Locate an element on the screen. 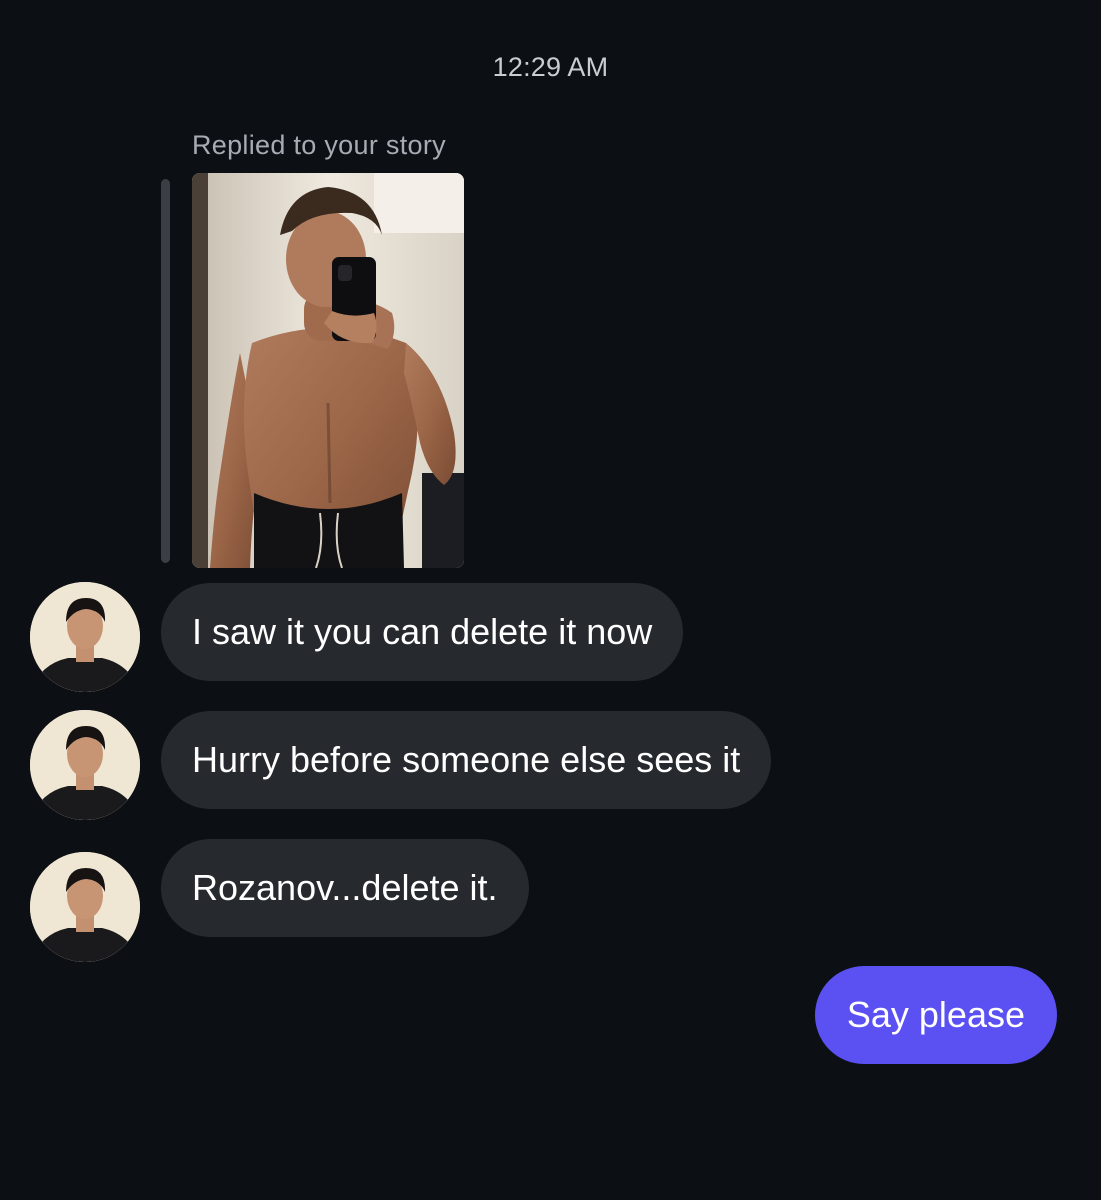 This screenshot has height=1200, width=1101. incoming-message-bubble: I saw it you can delete it now is located at coordinates (422, 632).